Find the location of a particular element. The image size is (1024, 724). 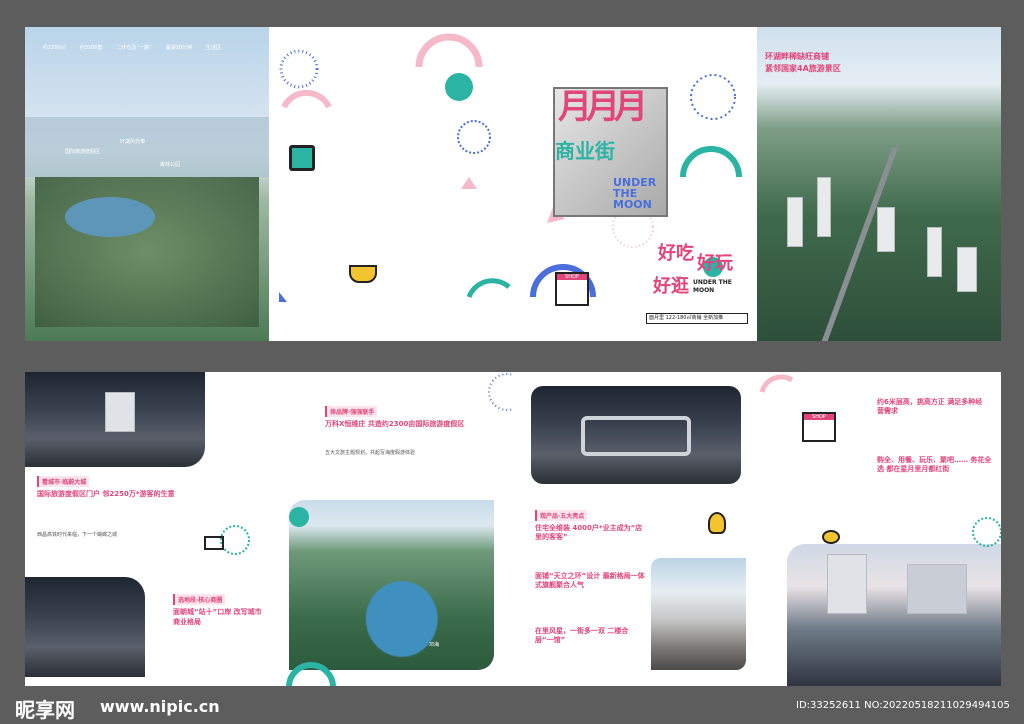

stat-1: 约2200㎡ is located at coordinates (54, 48).